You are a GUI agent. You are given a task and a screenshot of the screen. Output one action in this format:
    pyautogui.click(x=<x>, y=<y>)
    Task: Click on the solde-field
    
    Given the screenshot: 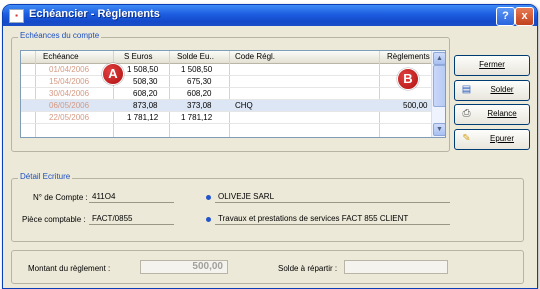 What is the action you would take?
    pyautogui.click(x=396, y=267)
    